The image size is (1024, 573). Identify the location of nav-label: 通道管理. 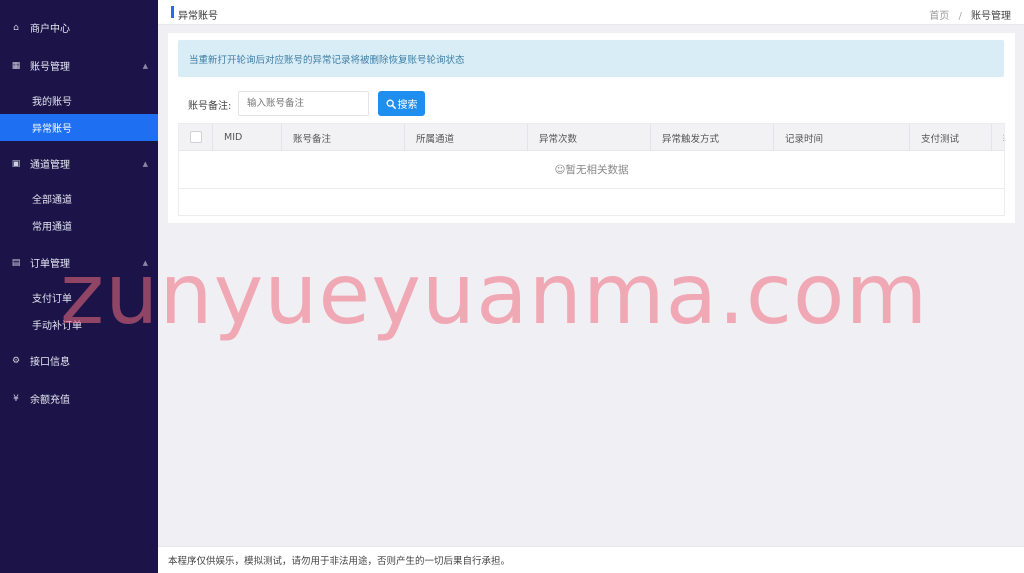
(50, 165).